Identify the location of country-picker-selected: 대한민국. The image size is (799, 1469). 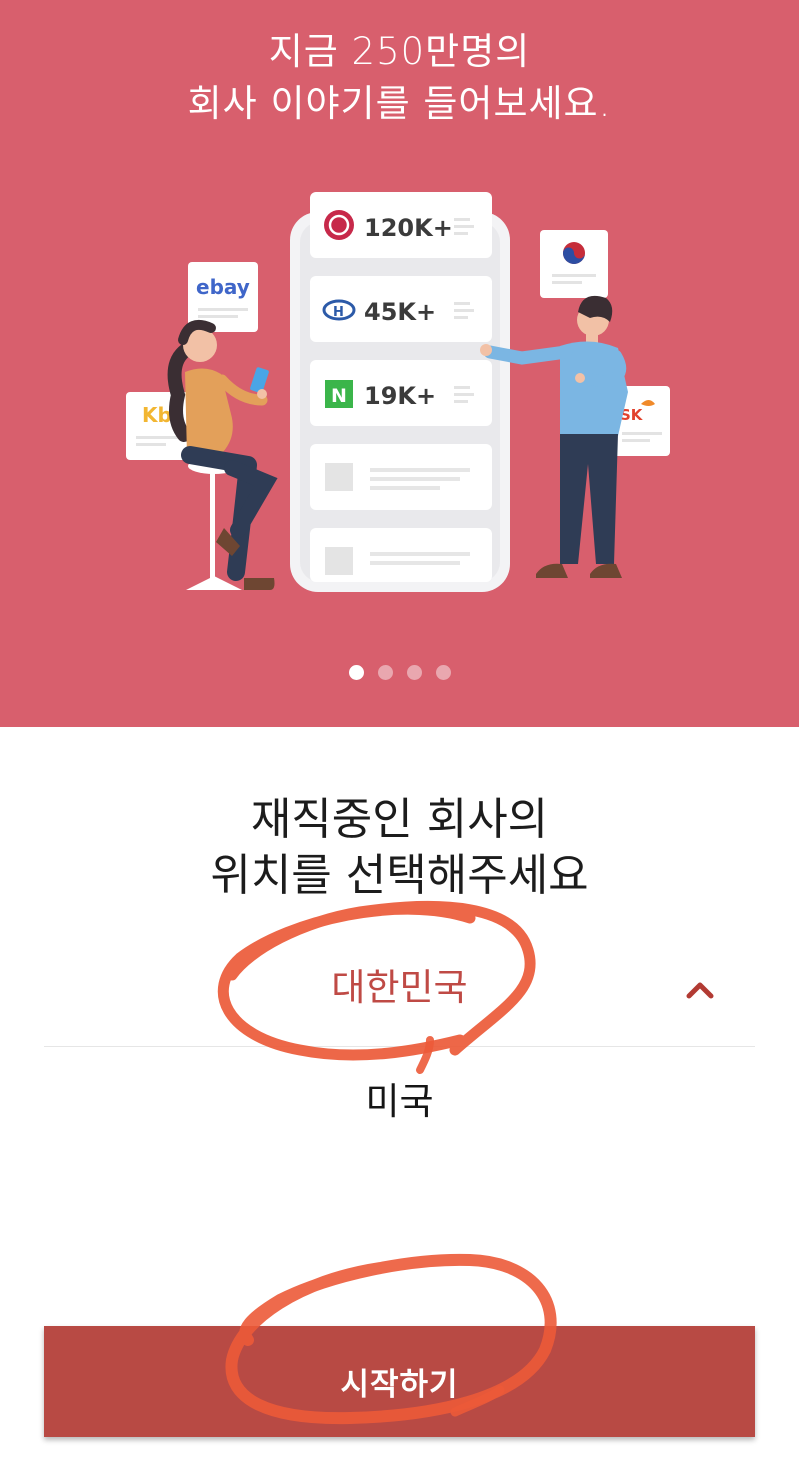
(399, 988).